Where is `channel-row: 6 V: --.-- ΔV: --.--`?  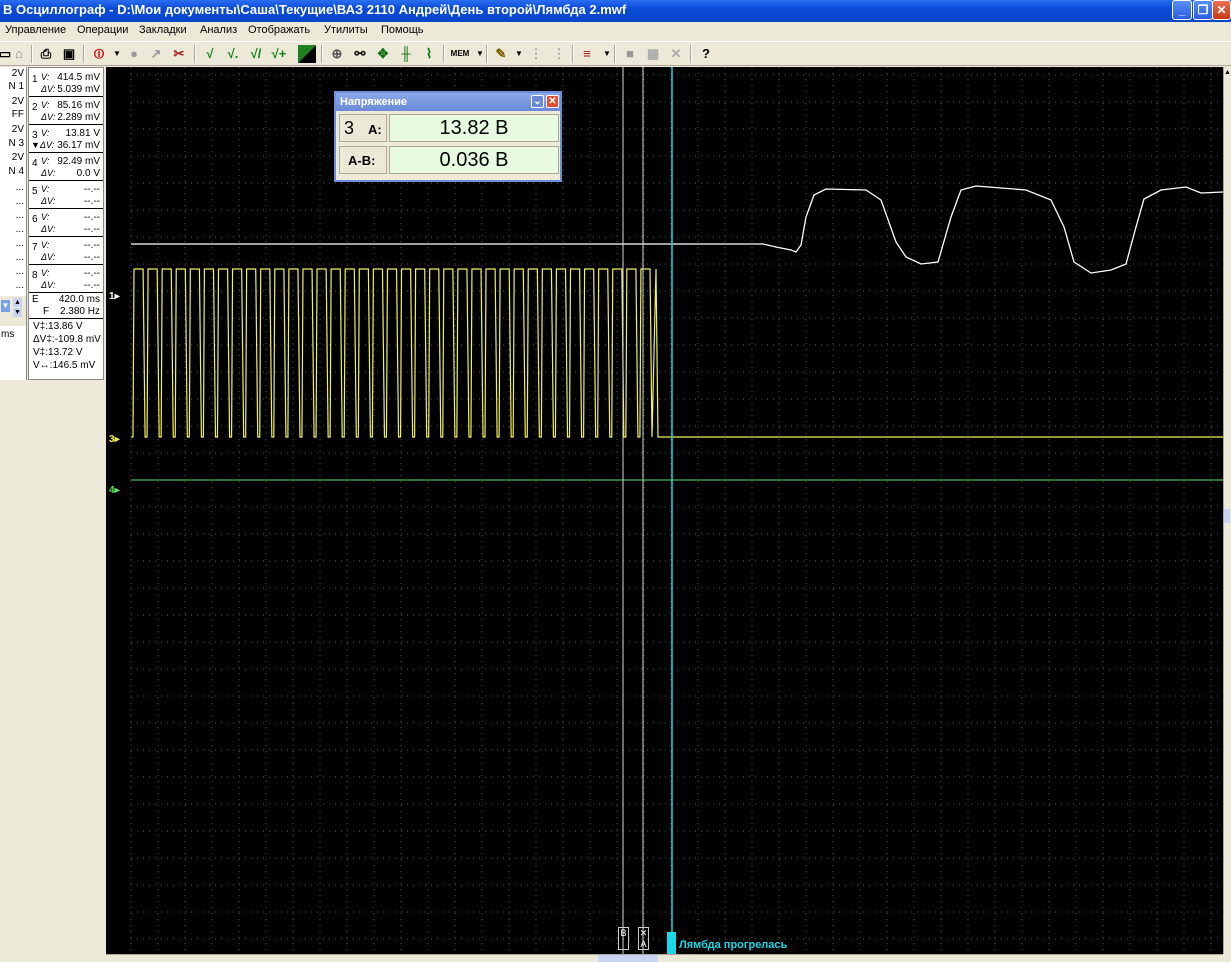
channel-row: 6 V: --.-- ΔV: --.-- is located at coordinates (66, 223).